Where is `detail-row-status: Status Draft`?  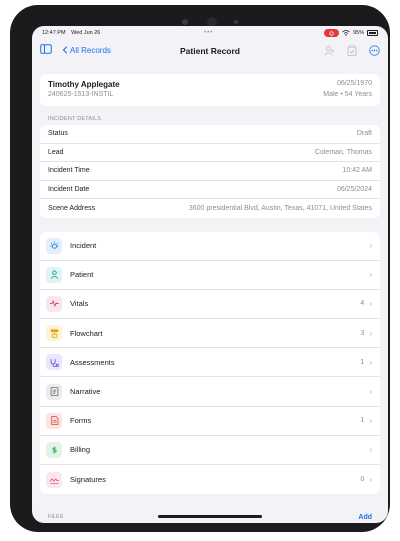
detail-row-status: Status Draft is located at coordinates (210, 134).